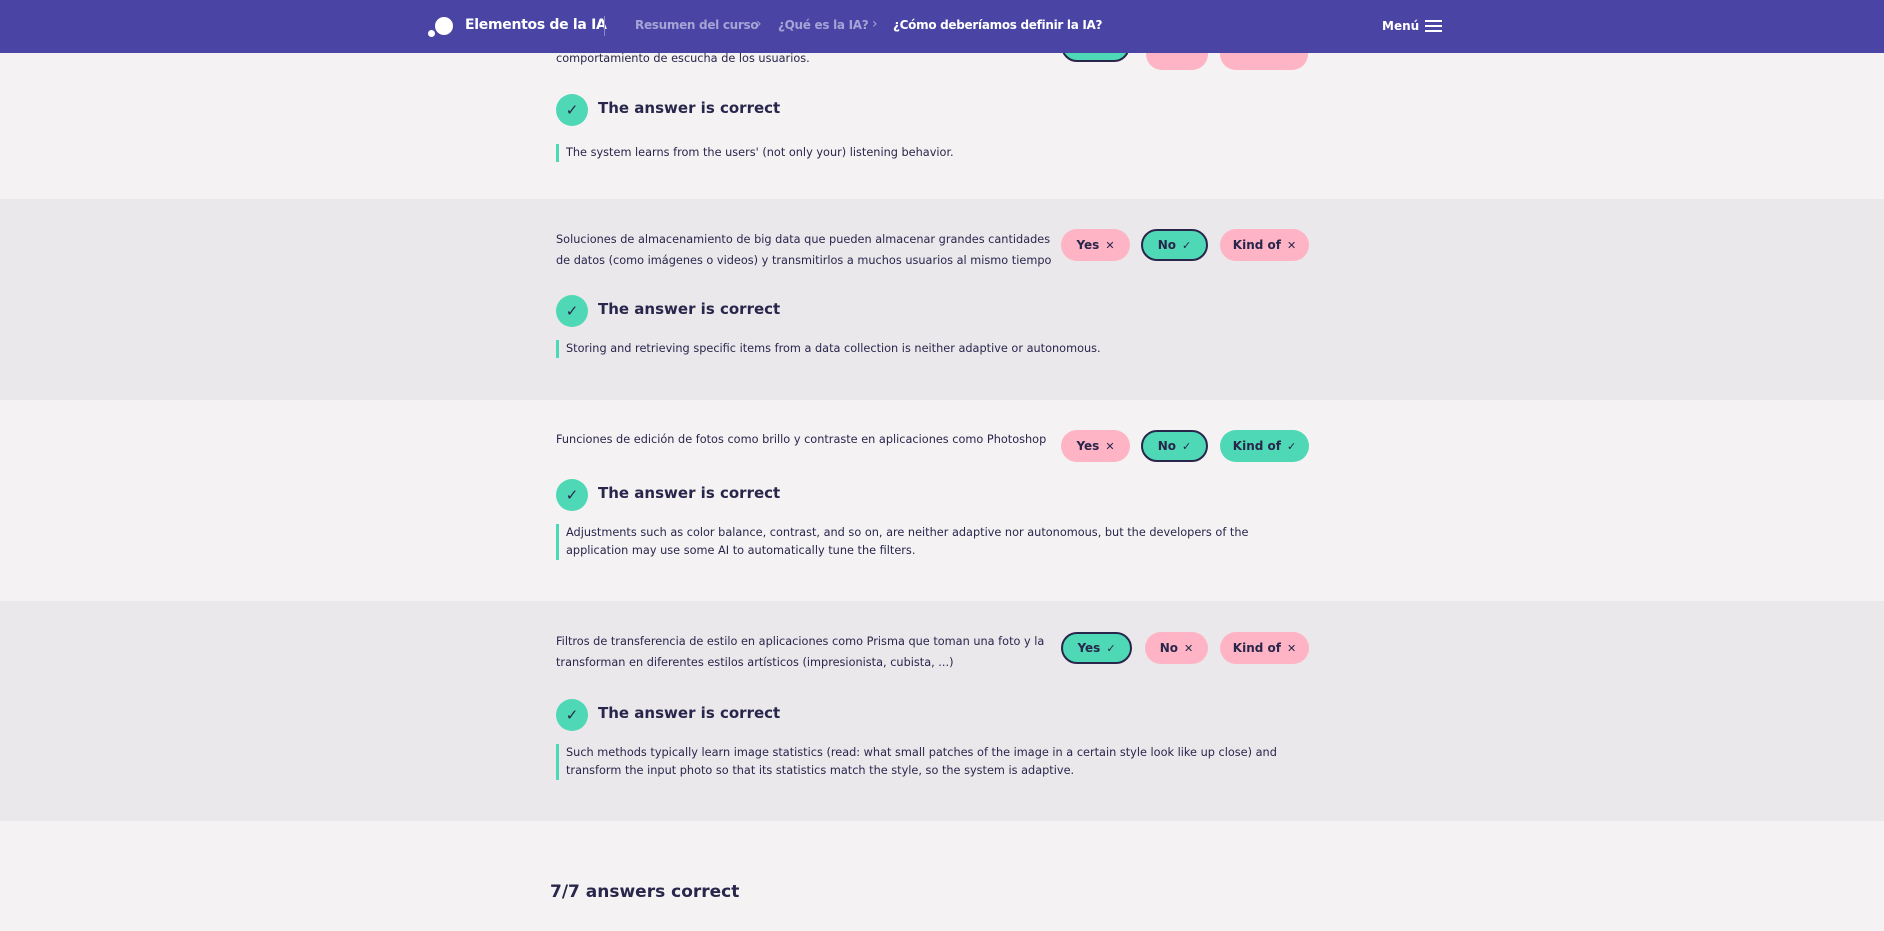 This screenshot has width=1884, height=931. Describe the element at coordinates (697, 25) in the screenshot. I see `breadcrumb-course-summary: Resumen del curso` at that location.